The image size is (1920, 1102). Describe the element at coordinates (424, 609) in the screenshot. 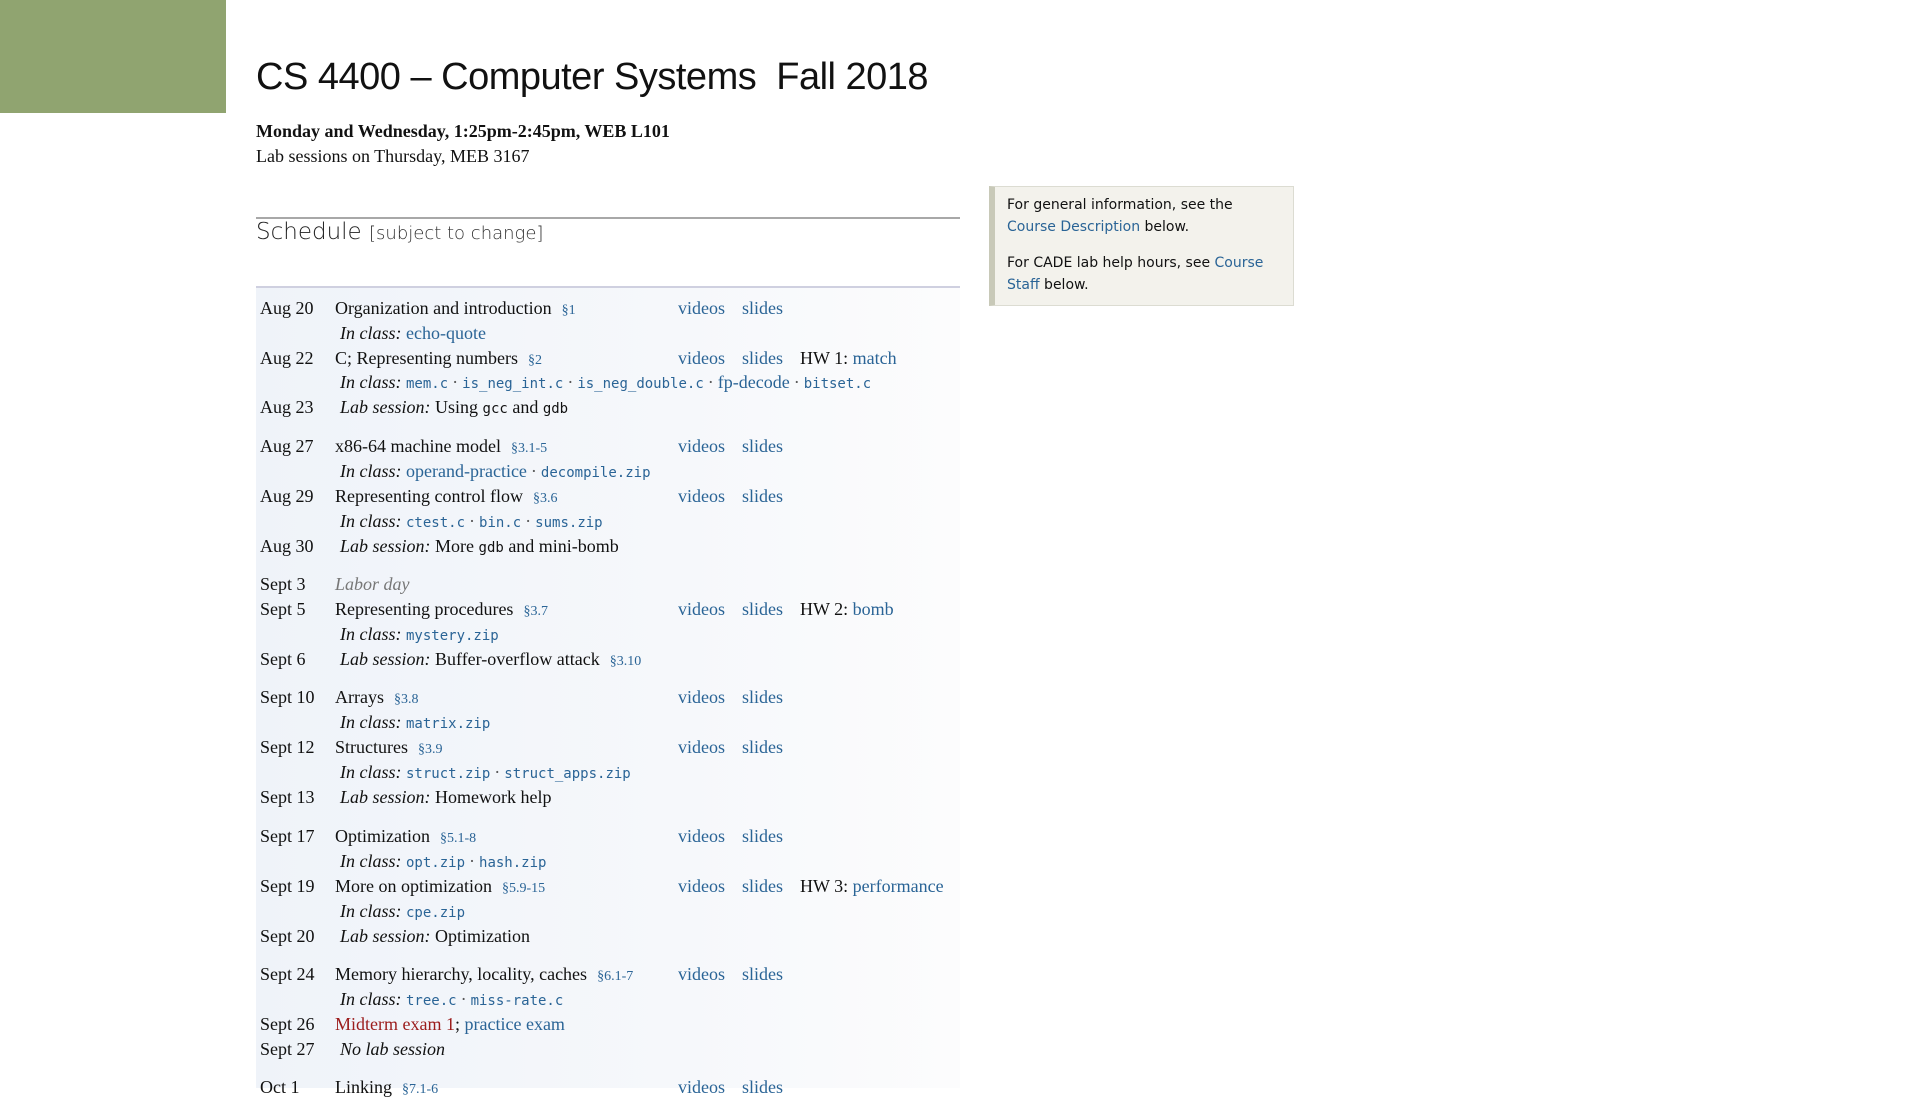

I see `topic-title: Representing procedures` at that location.